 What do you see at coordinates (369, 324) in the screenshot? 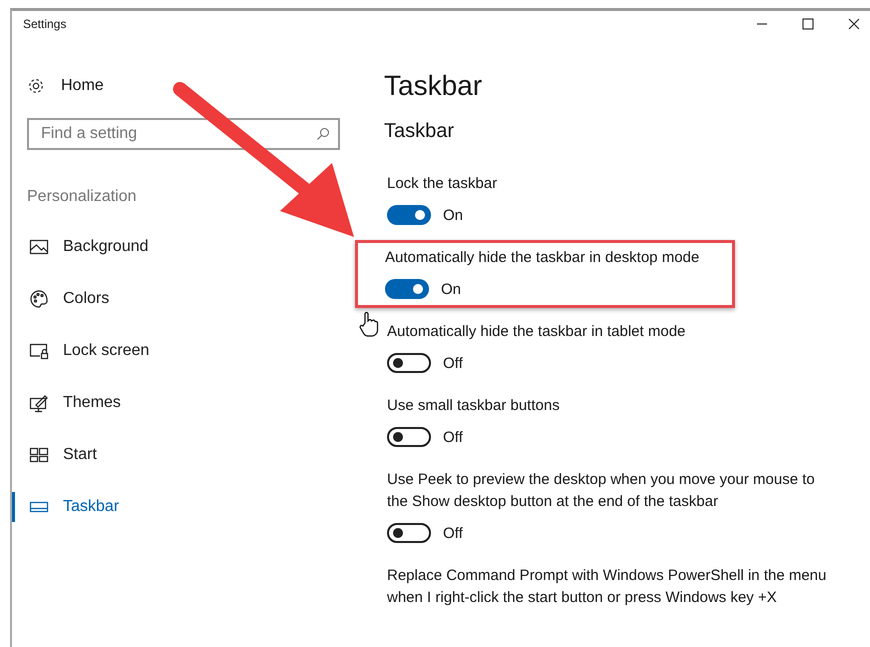
I see `hand-cursor-icon` at bounding box center [369, 324].